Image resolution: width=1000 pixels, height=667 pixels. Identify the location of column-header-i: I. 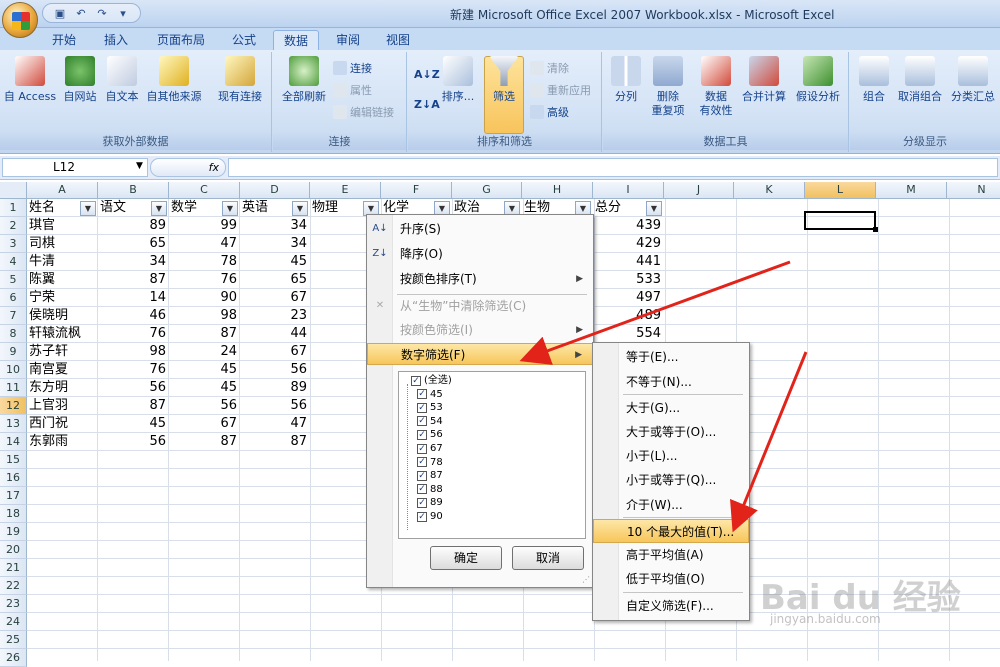
(628, 190).